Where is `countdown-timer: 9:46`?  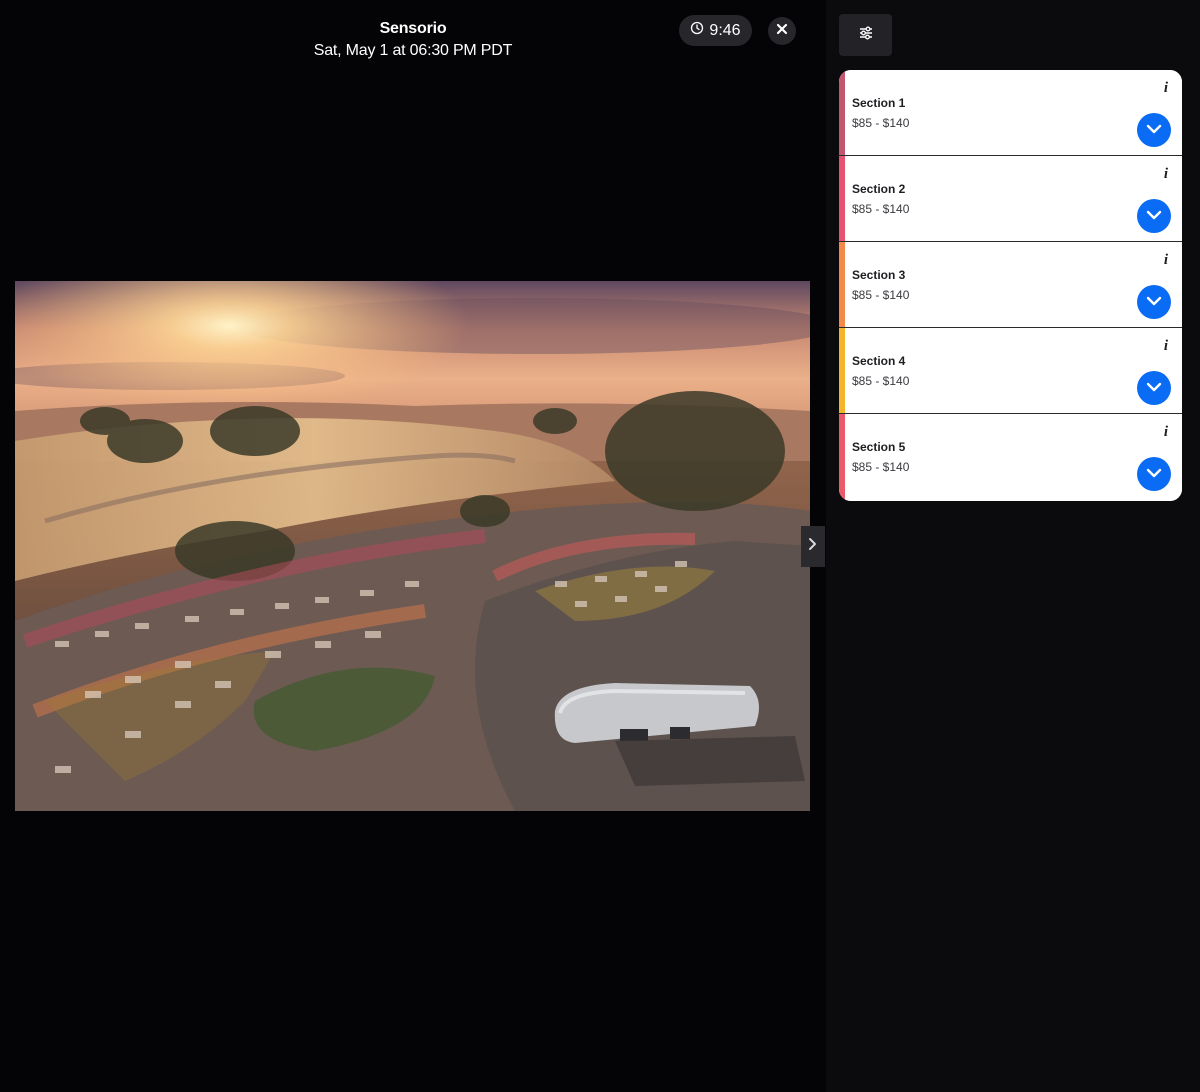
countdown-timer: 9:46 is located at coordinates (715, 30).